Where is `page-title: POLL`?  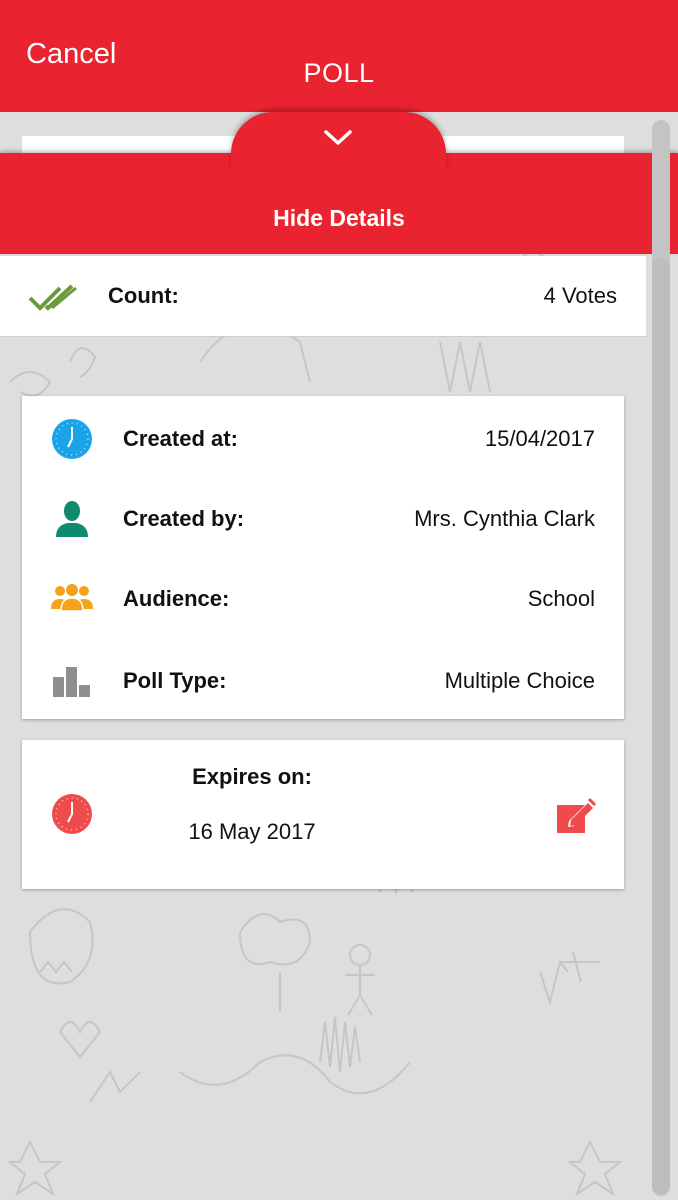 page-title: POLL is located at coordinates (339, 73).